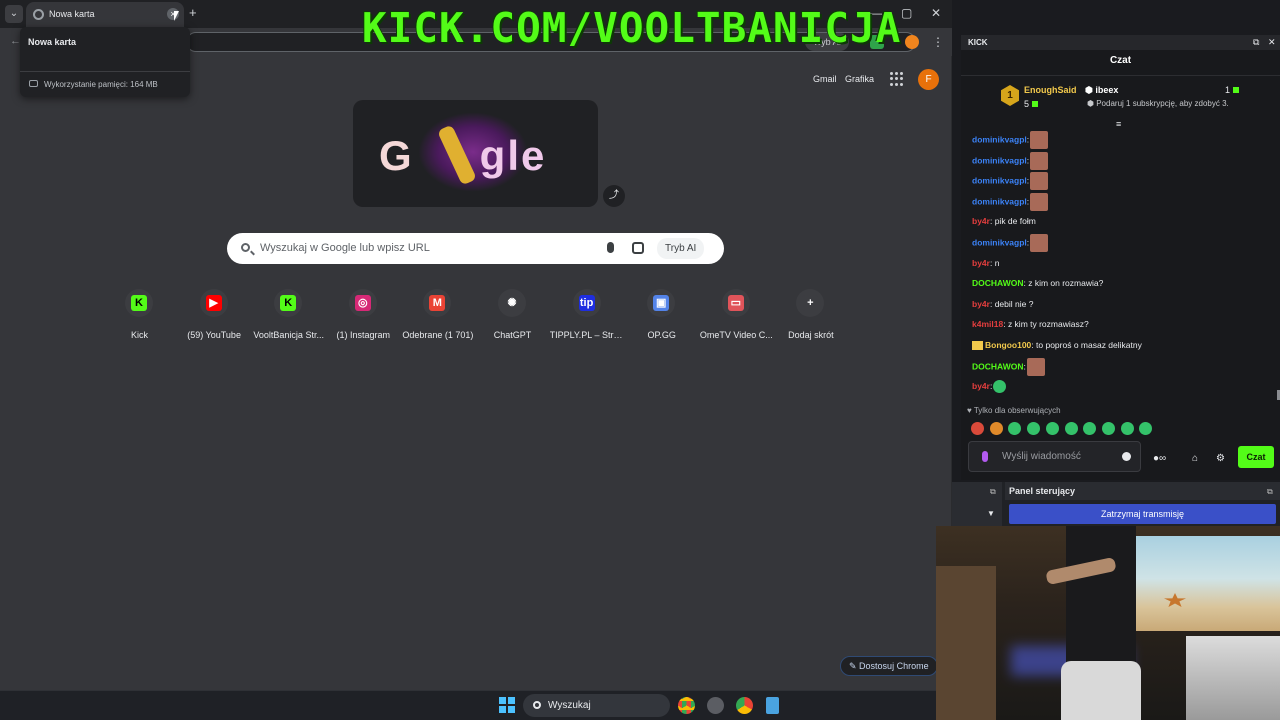 The height and width of the screenshot is (720, 1280). What do you see at coordinates (214, 317) in the screenshot?
I see `shortcut-tile: ▶ (59) YouTube` at bounding box center [214, 317].